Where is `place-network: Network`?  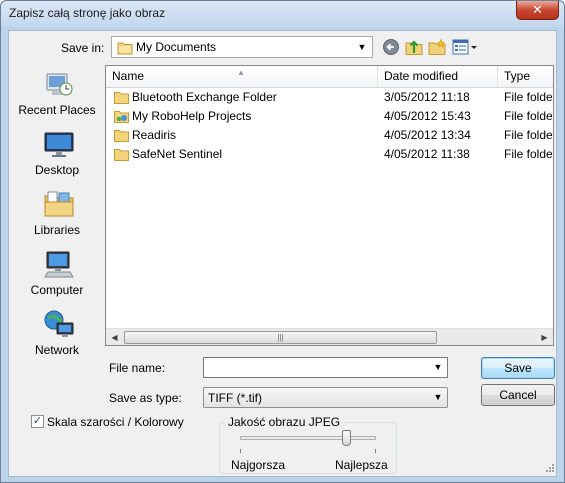 place-network: Network is located at coordinates (57, 334).